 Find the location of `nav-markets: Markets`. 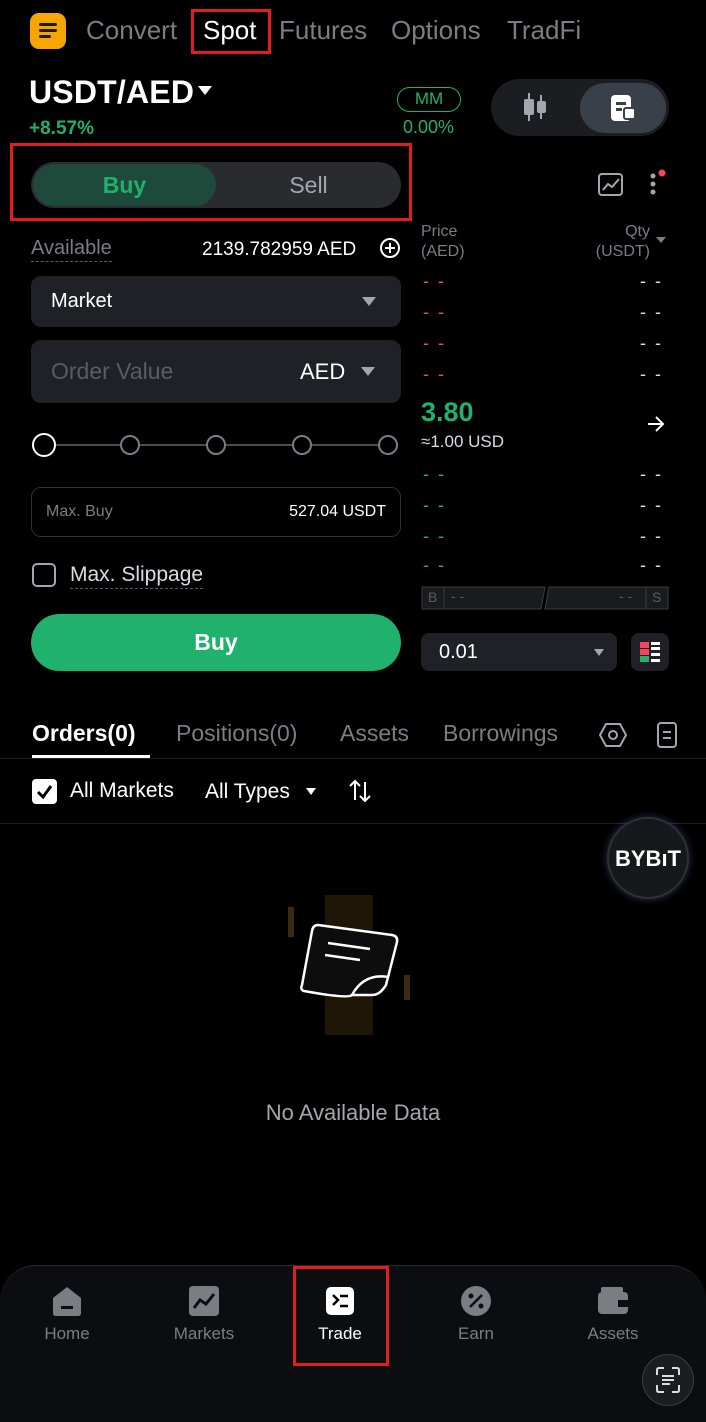

nav-markets: Markets is located at coordinates (204, 1314).